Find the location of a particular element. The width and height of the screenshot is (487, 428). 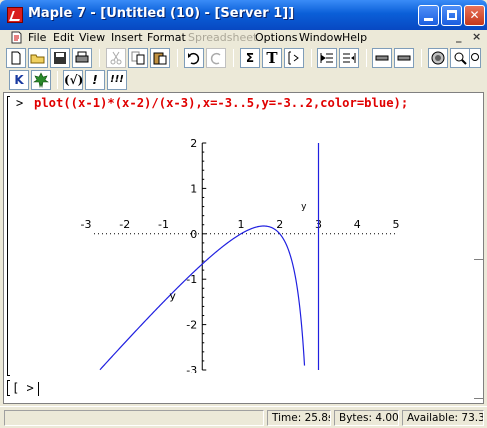

menu-format: Format is located at coordinates (166, 37).